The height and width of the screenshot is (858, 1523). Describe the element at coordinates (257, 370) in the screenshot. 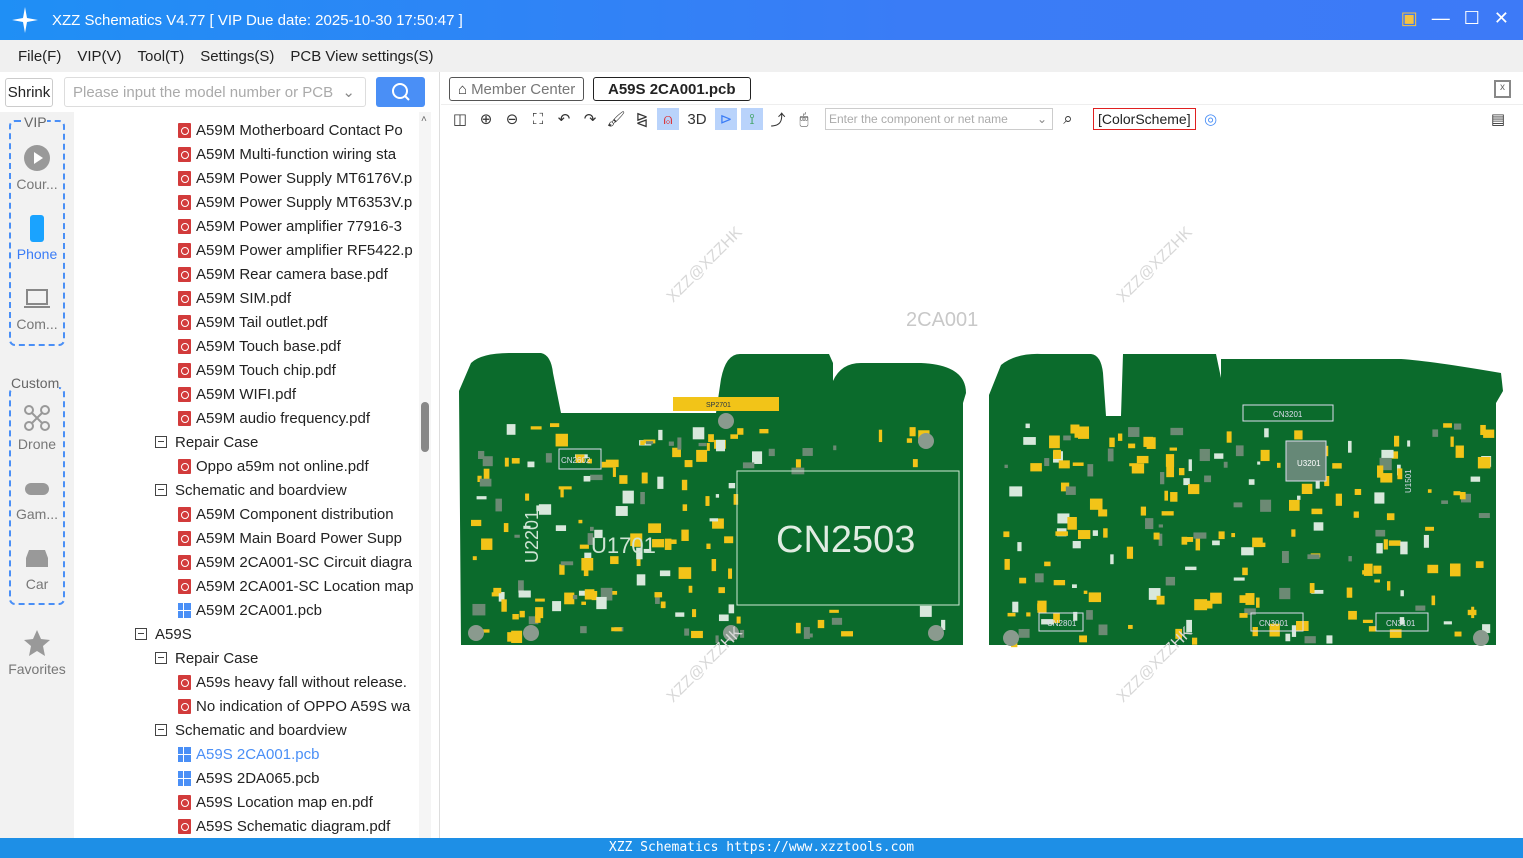

I see `tree-file: A59M Touch chip.pdf` at that location.